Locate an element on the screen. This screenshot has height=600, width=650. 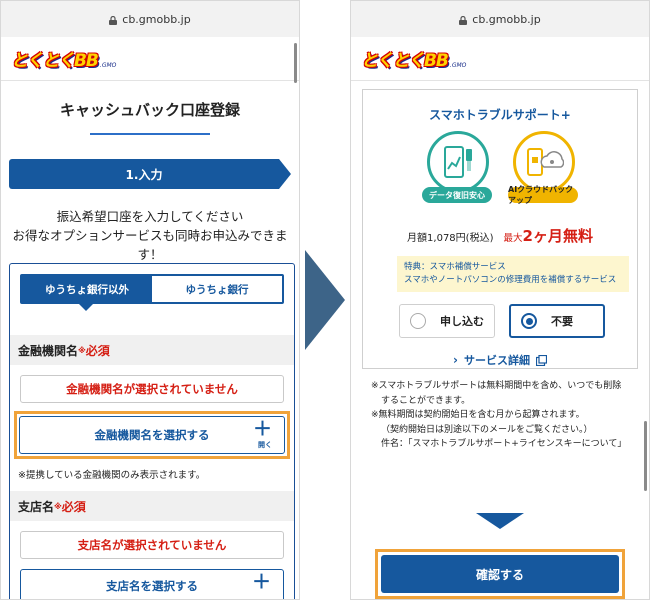
step-arrow-tip is located at coordinates (285, 174).